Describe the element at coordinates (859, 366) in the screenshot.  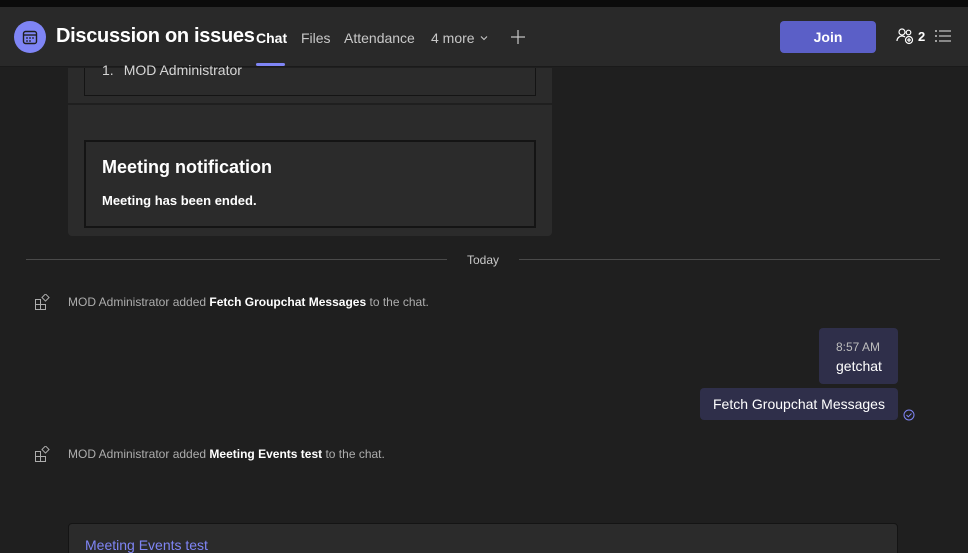
I see `message-text: getchat` at that location.